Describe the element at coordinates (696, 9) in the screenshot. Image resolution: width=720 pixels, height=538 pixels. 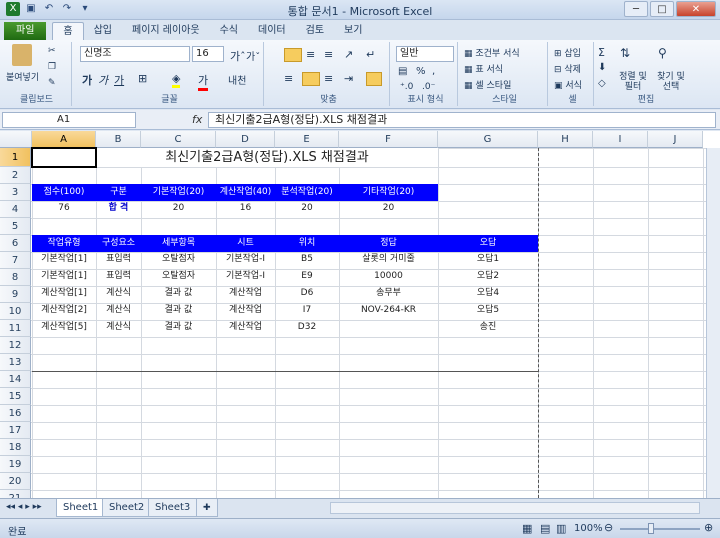
I see `close-button: ✕` at that location.